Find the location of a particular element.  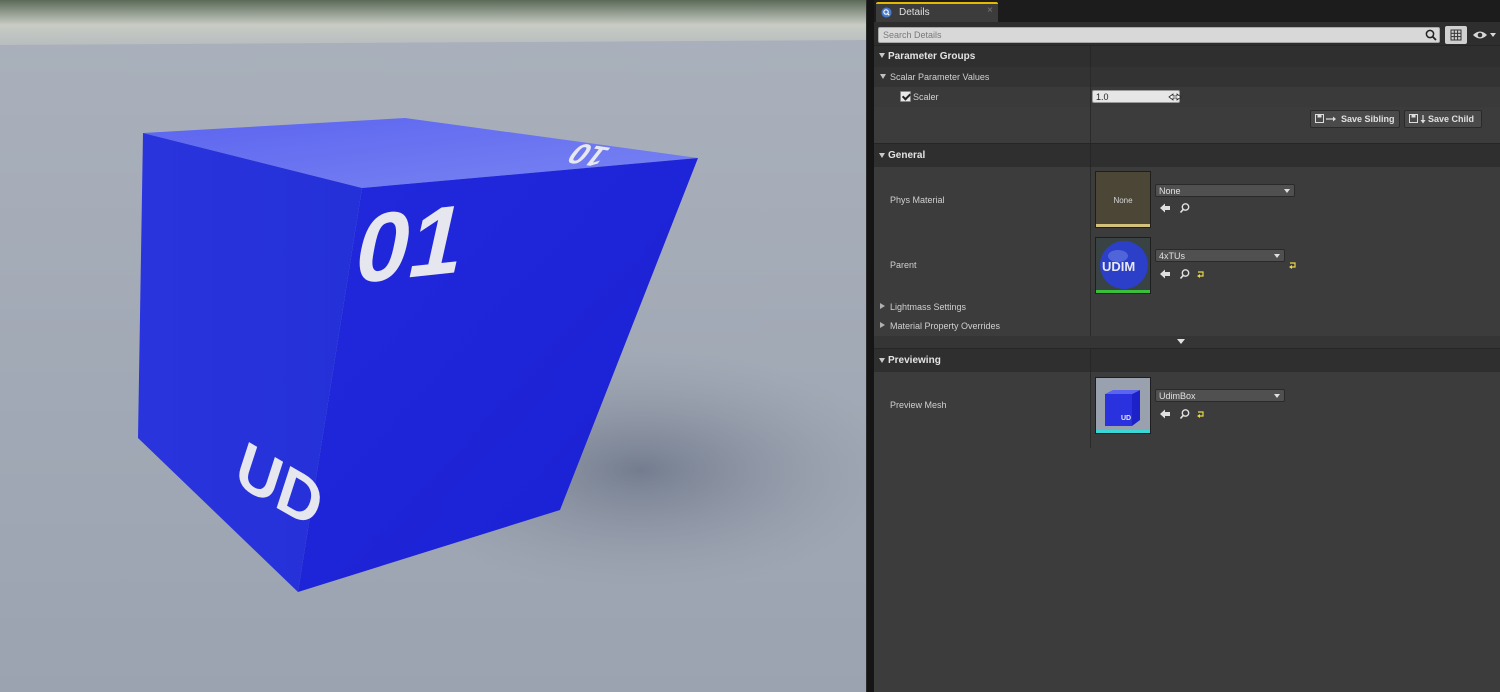

search-row is located at coordinates (1187, 34).